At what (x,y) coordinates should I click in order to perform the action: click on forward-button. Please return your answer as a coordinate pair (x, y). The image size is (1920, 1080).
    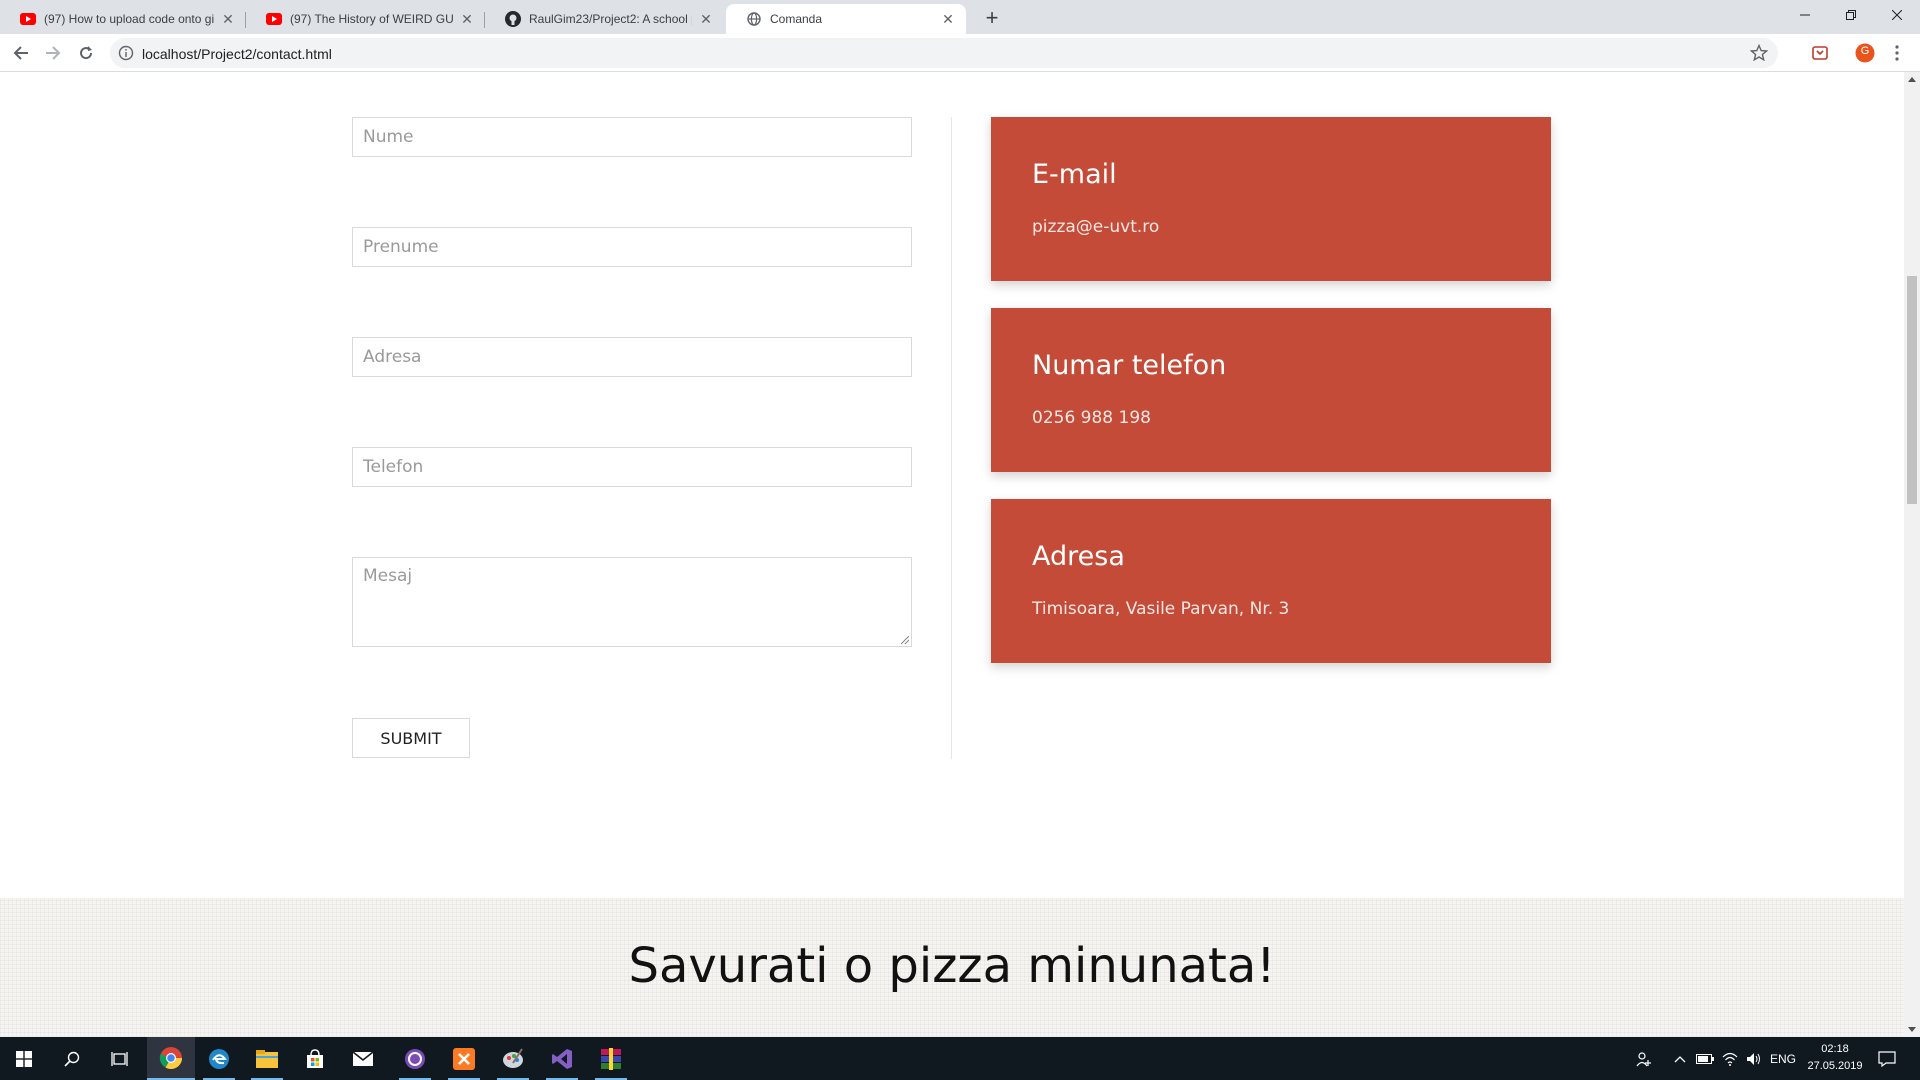
    Looking at the image, I should click on (53, 53).